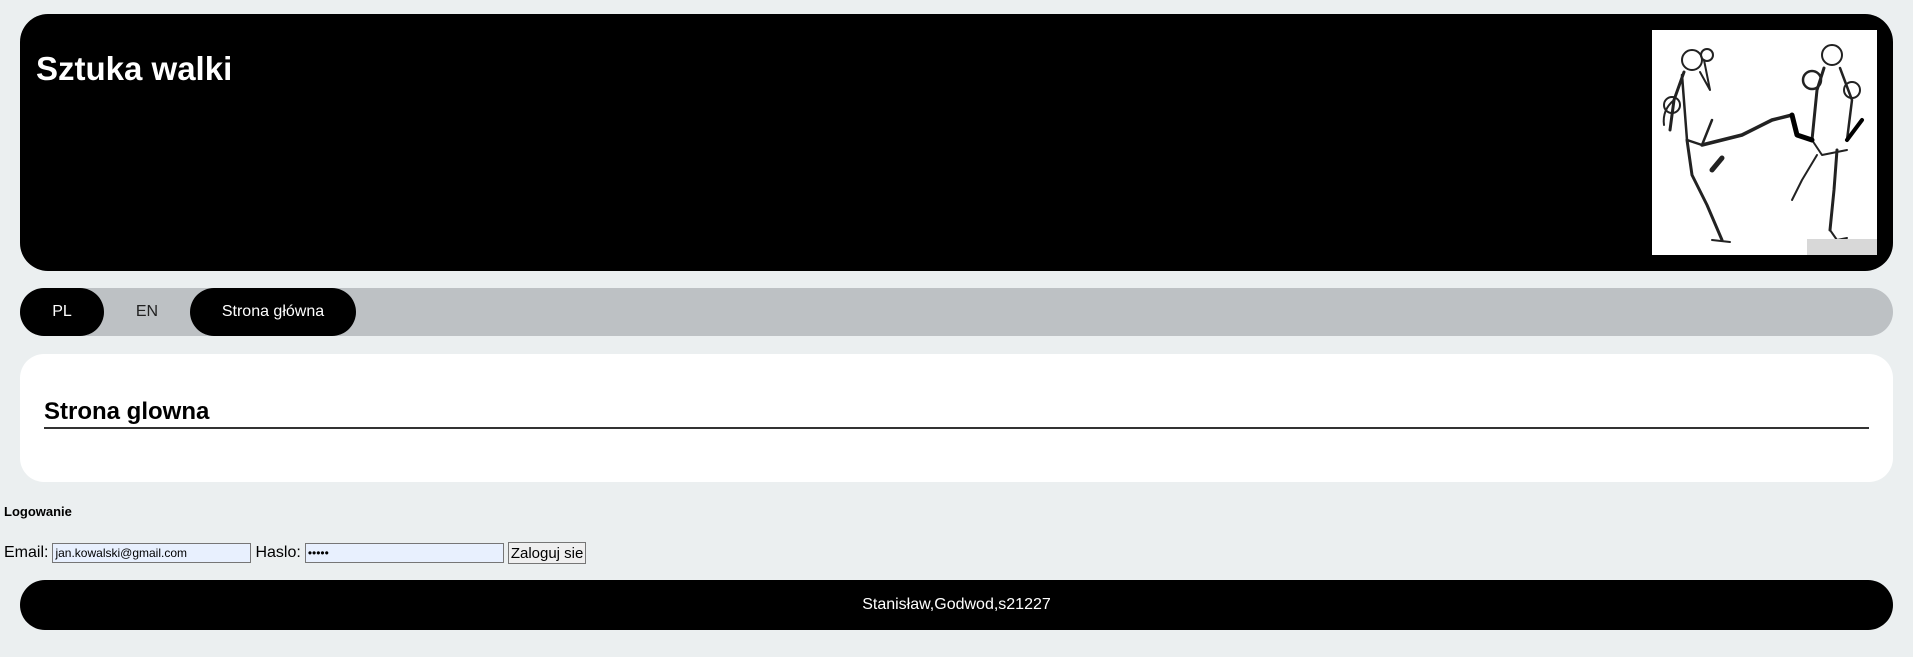  I want to click on image-watermark, so click(1842, 247).